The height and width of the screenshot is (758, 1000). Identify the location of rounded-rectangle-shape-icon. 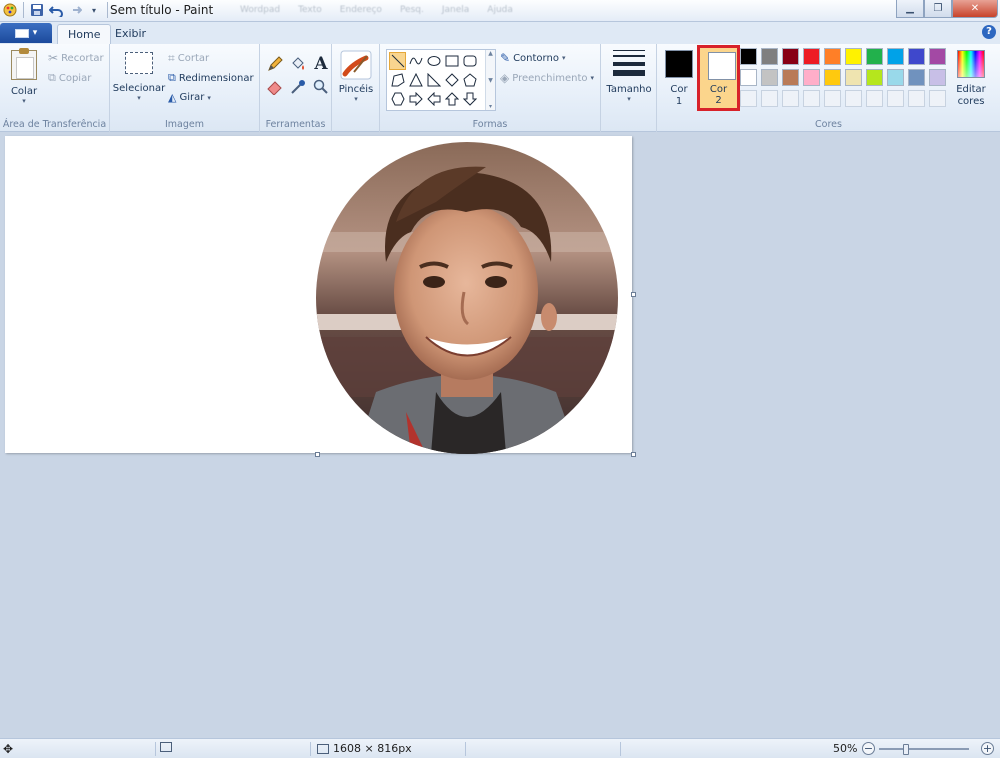
(469, 61).